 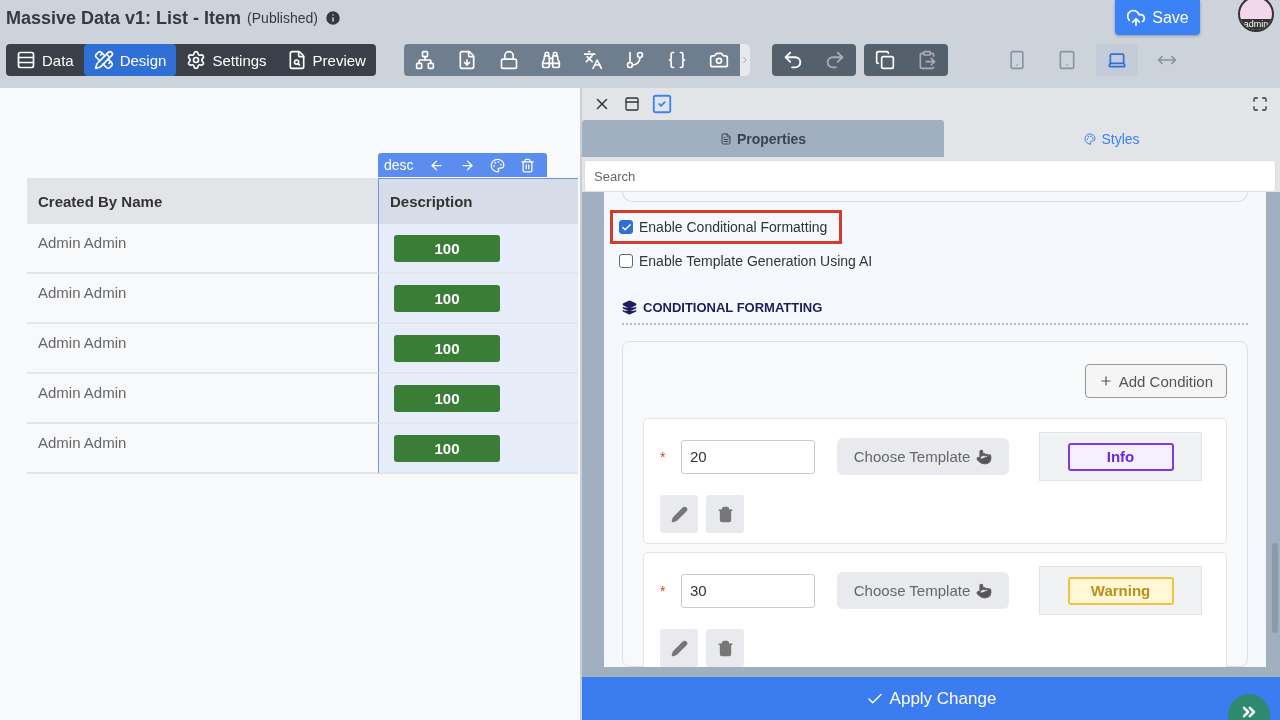 What do you see at coordinates (1136, 17) in the screenshot?
I see `cloud-upload-icon` at bounding box center [1136, 17].